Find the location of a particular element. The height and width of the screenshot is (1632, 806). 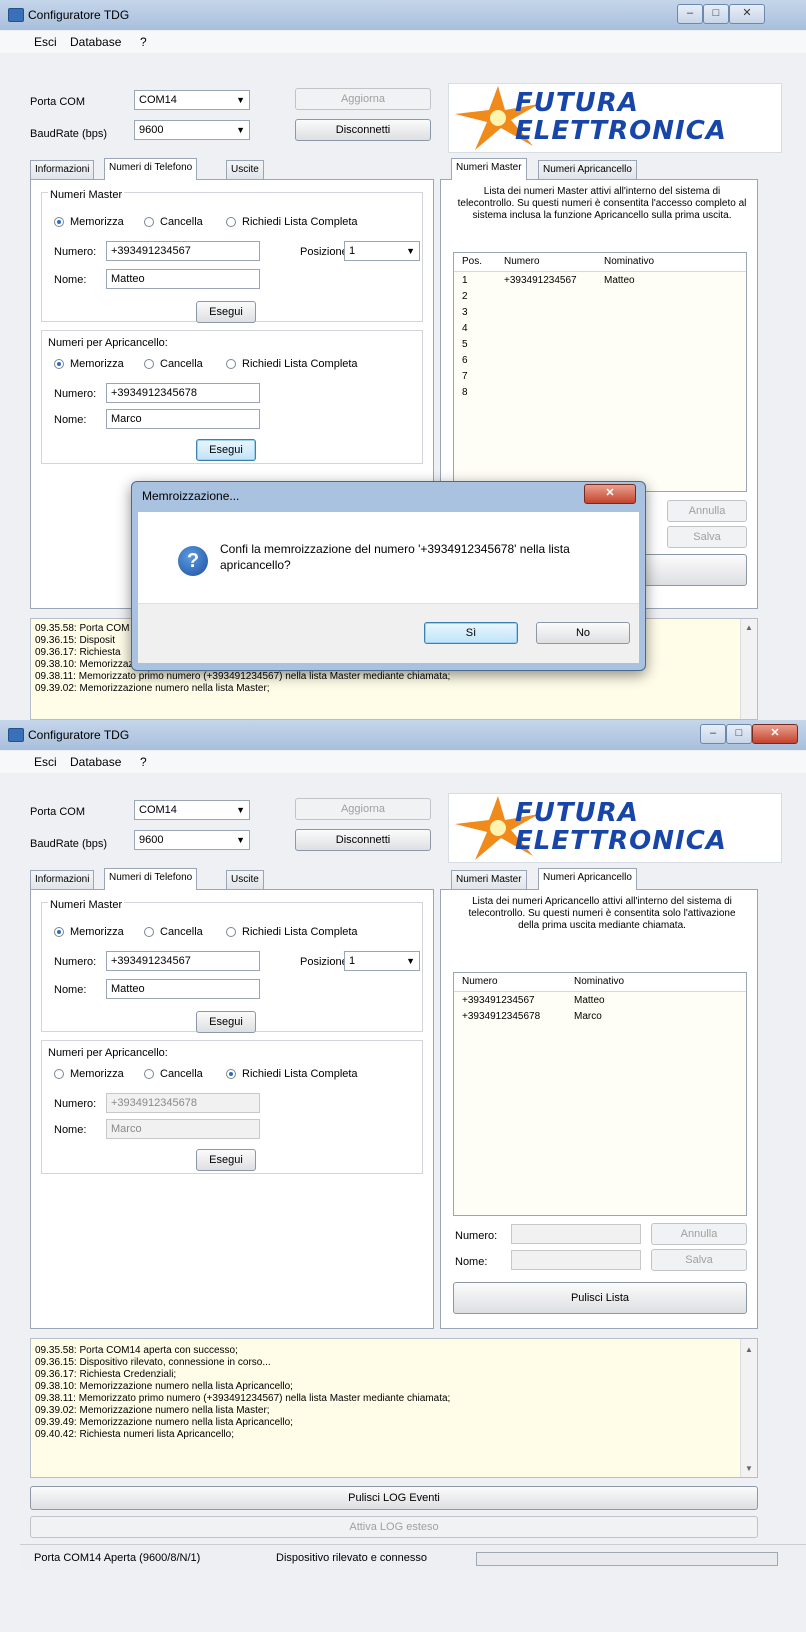

list-row: 6 is located at coordinates (600, 363).